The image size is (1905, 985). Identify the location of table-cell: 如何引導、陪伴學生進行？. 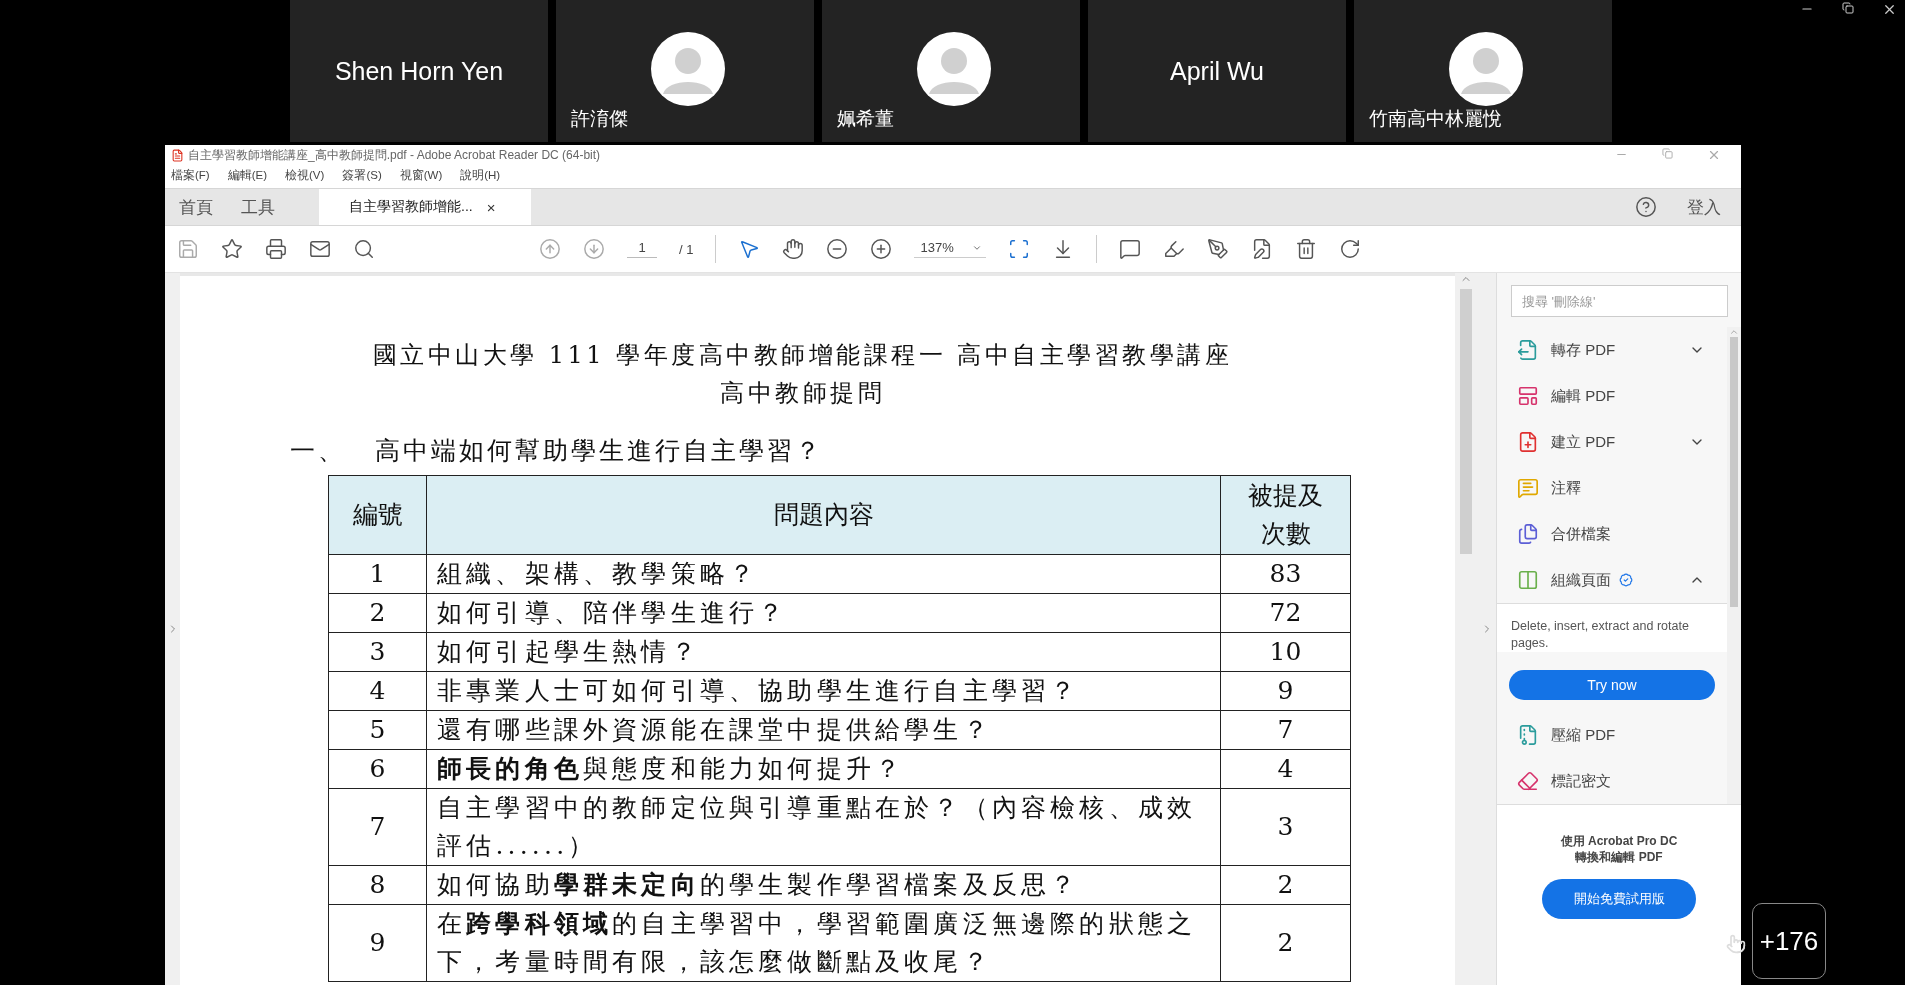
(824, 613).